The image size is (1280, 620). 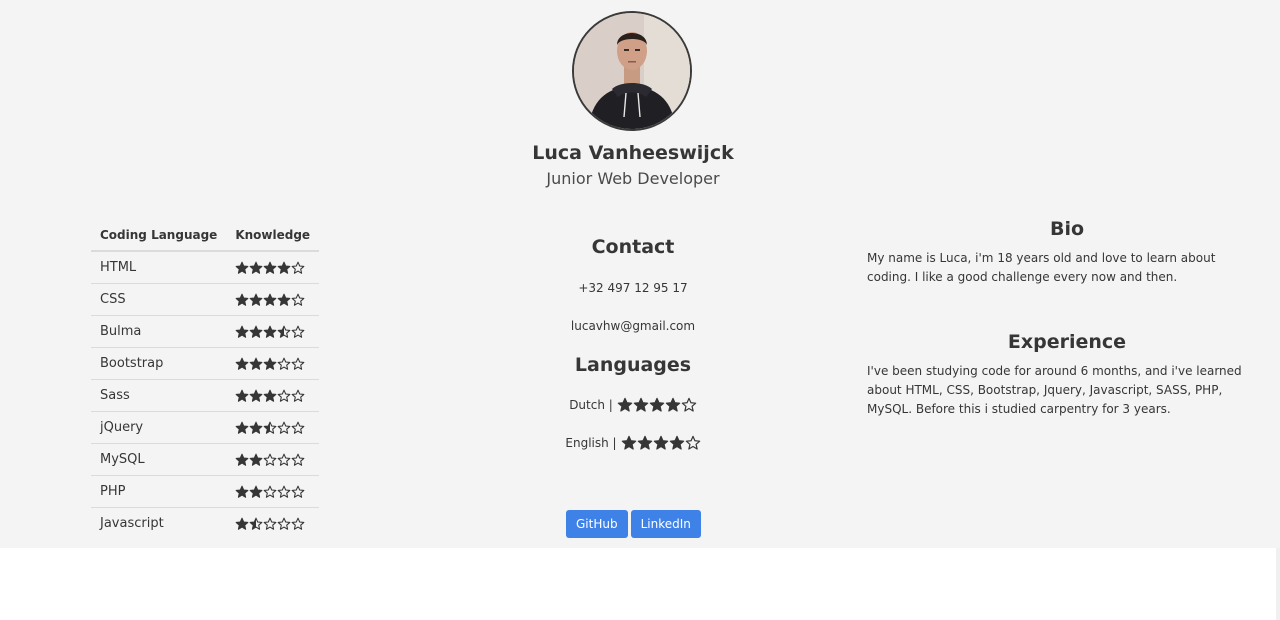 I want to click on table-row: HTML, so click(x=205, y=267).